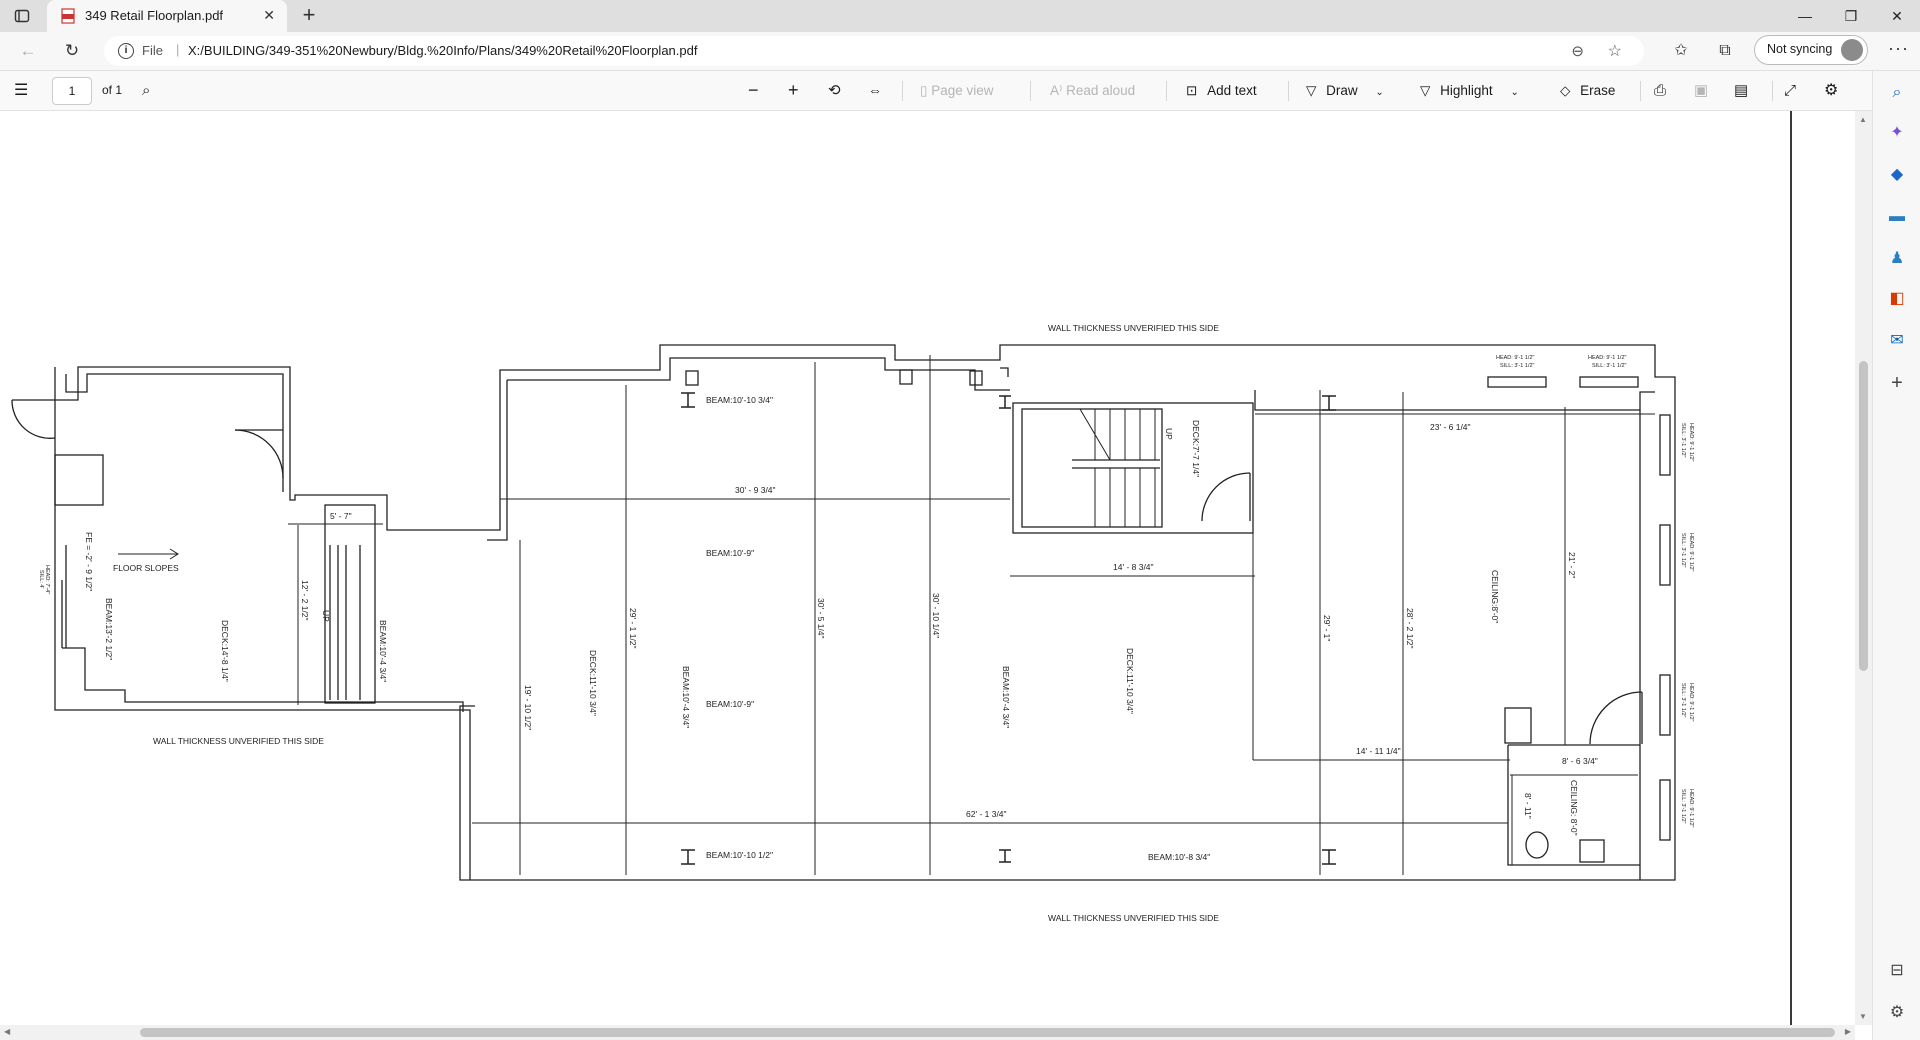  Describe the element at coordinates (1577, 51) in the screenshot. I see `zoom-out-icon: ⊖` at that location.